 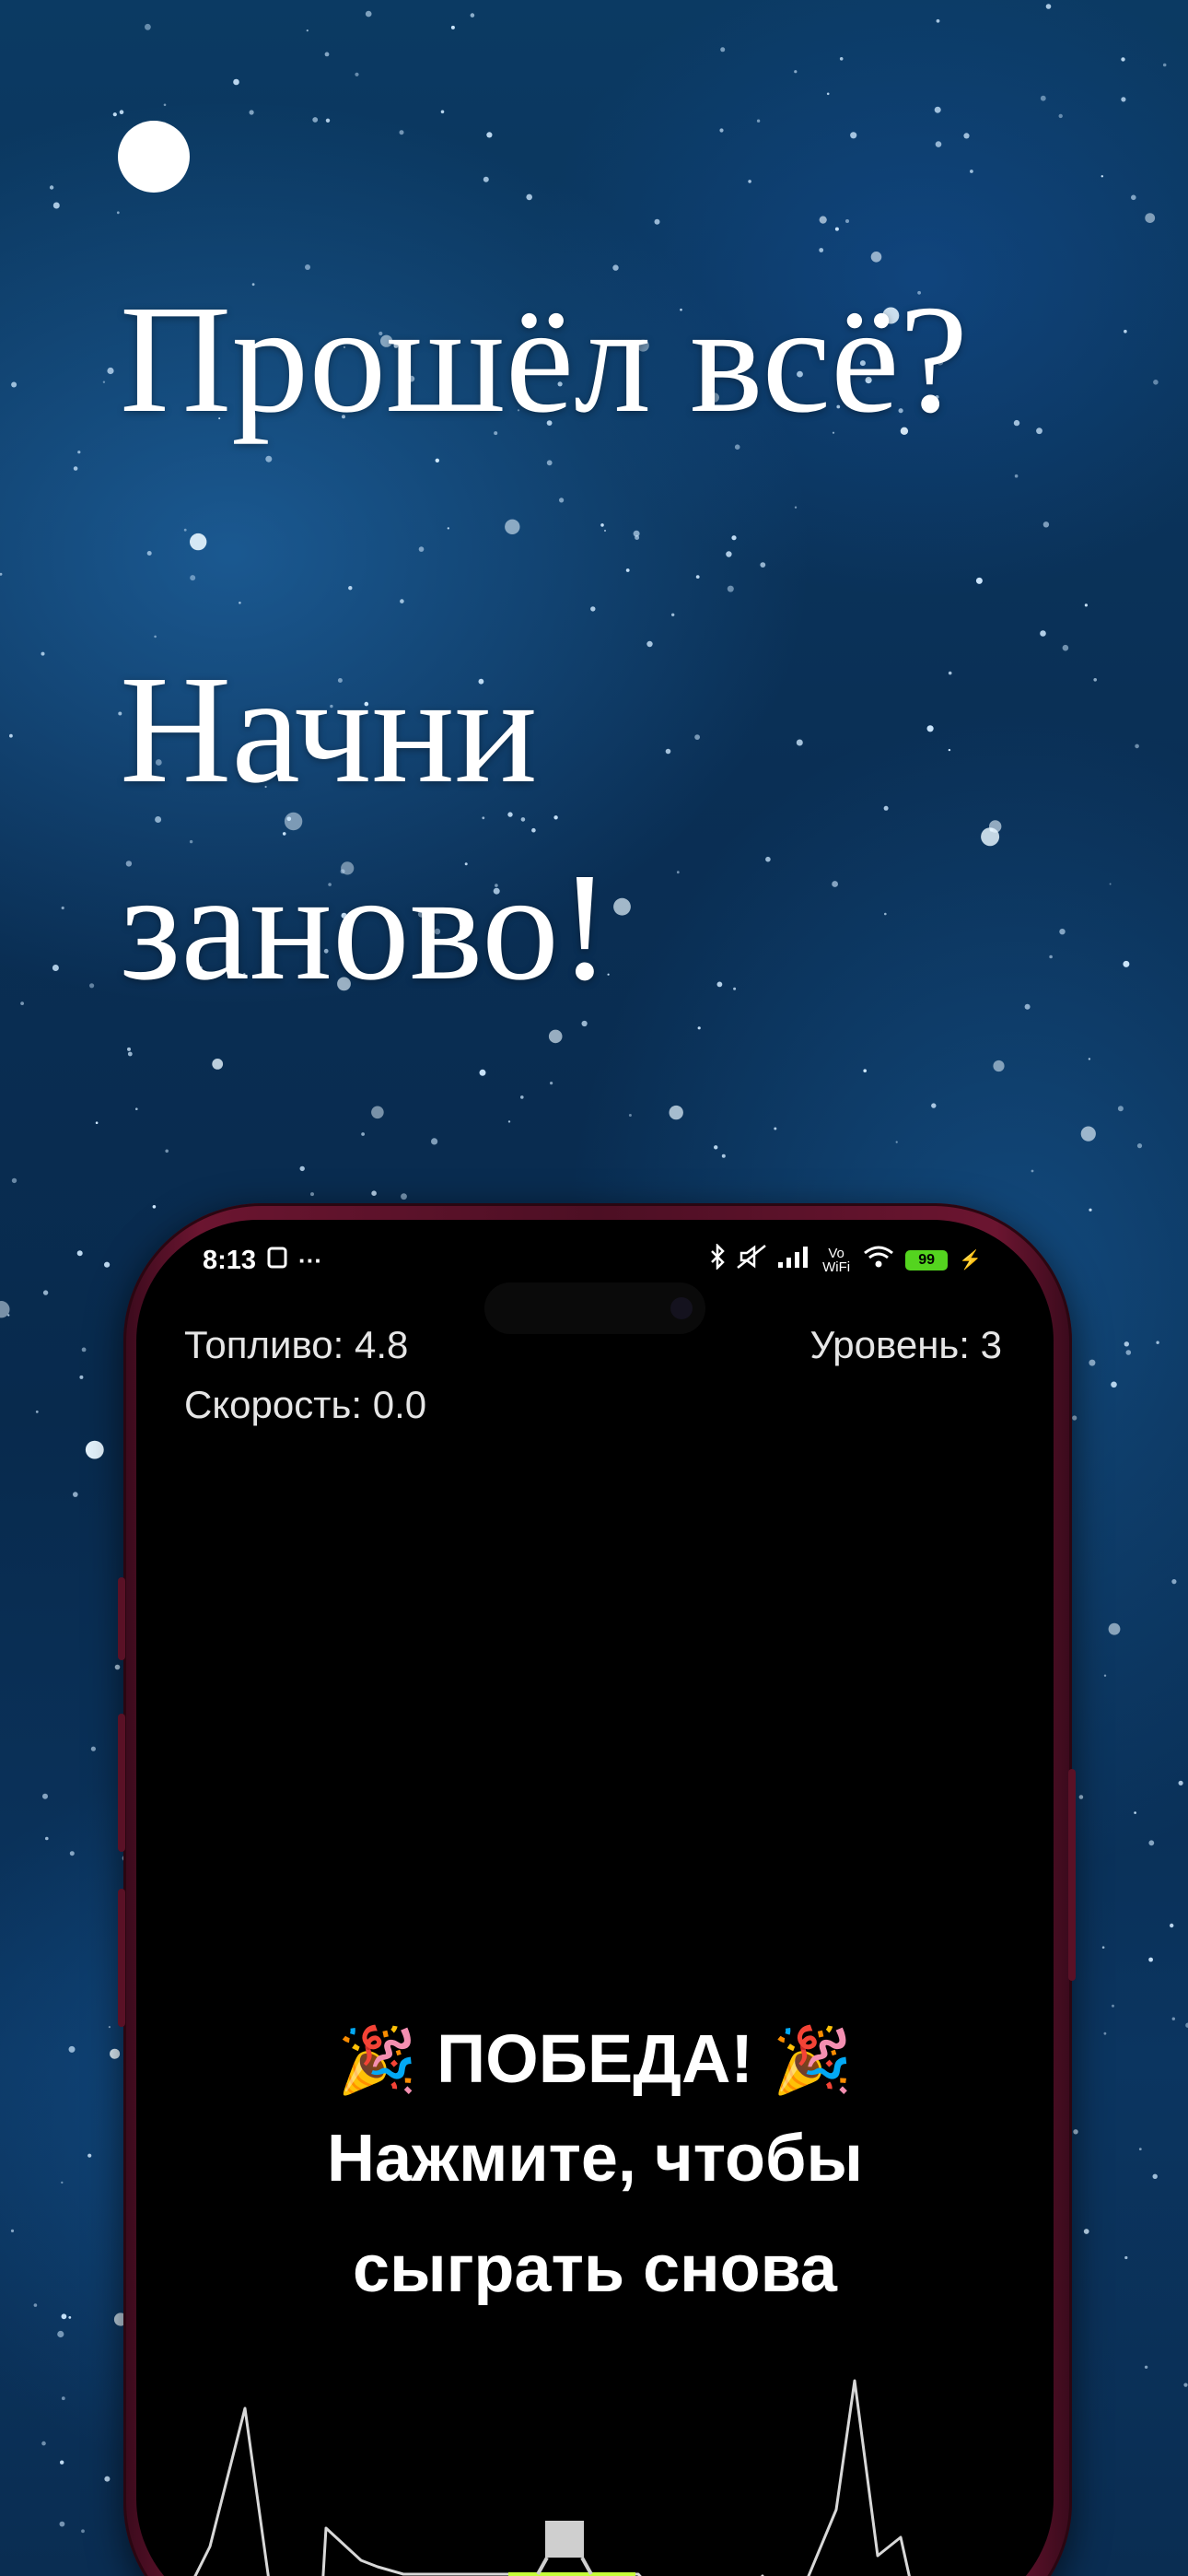 I want to click on phone-power-button, so click(x=1072, y=1875).